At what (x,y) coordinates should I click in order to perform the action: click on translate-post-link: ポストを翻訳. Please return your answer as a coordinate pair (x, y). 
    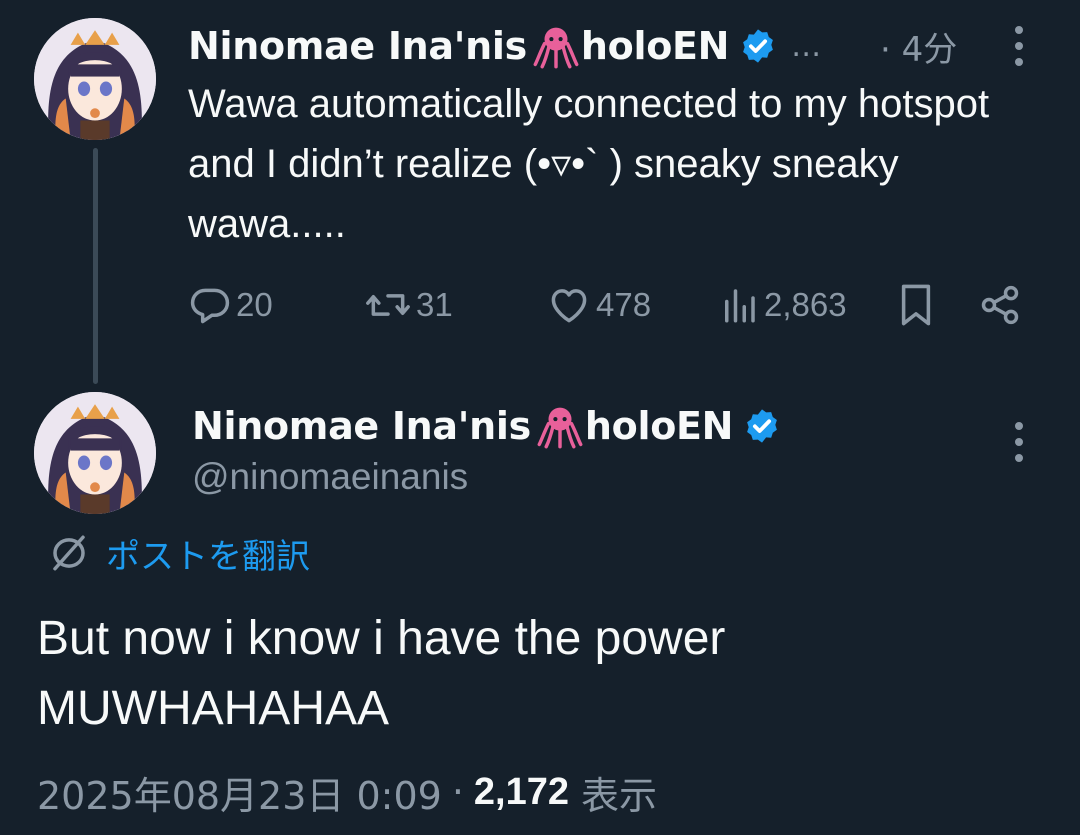
    Looking at the image, I should click on (179, 553).